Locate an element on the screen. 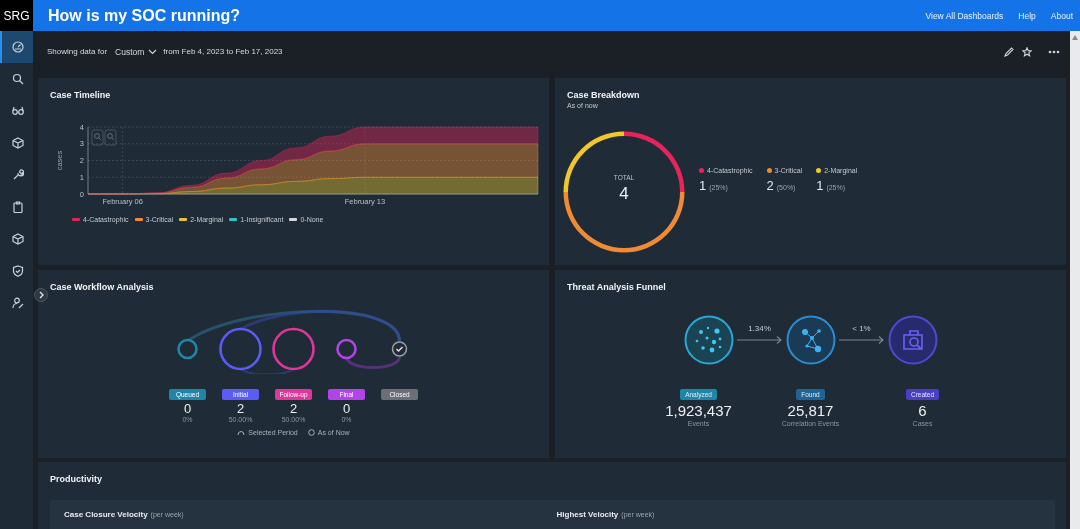 The width and height of the screenshot is (1080, 529). search-icon is located at coordinates (17, 79).